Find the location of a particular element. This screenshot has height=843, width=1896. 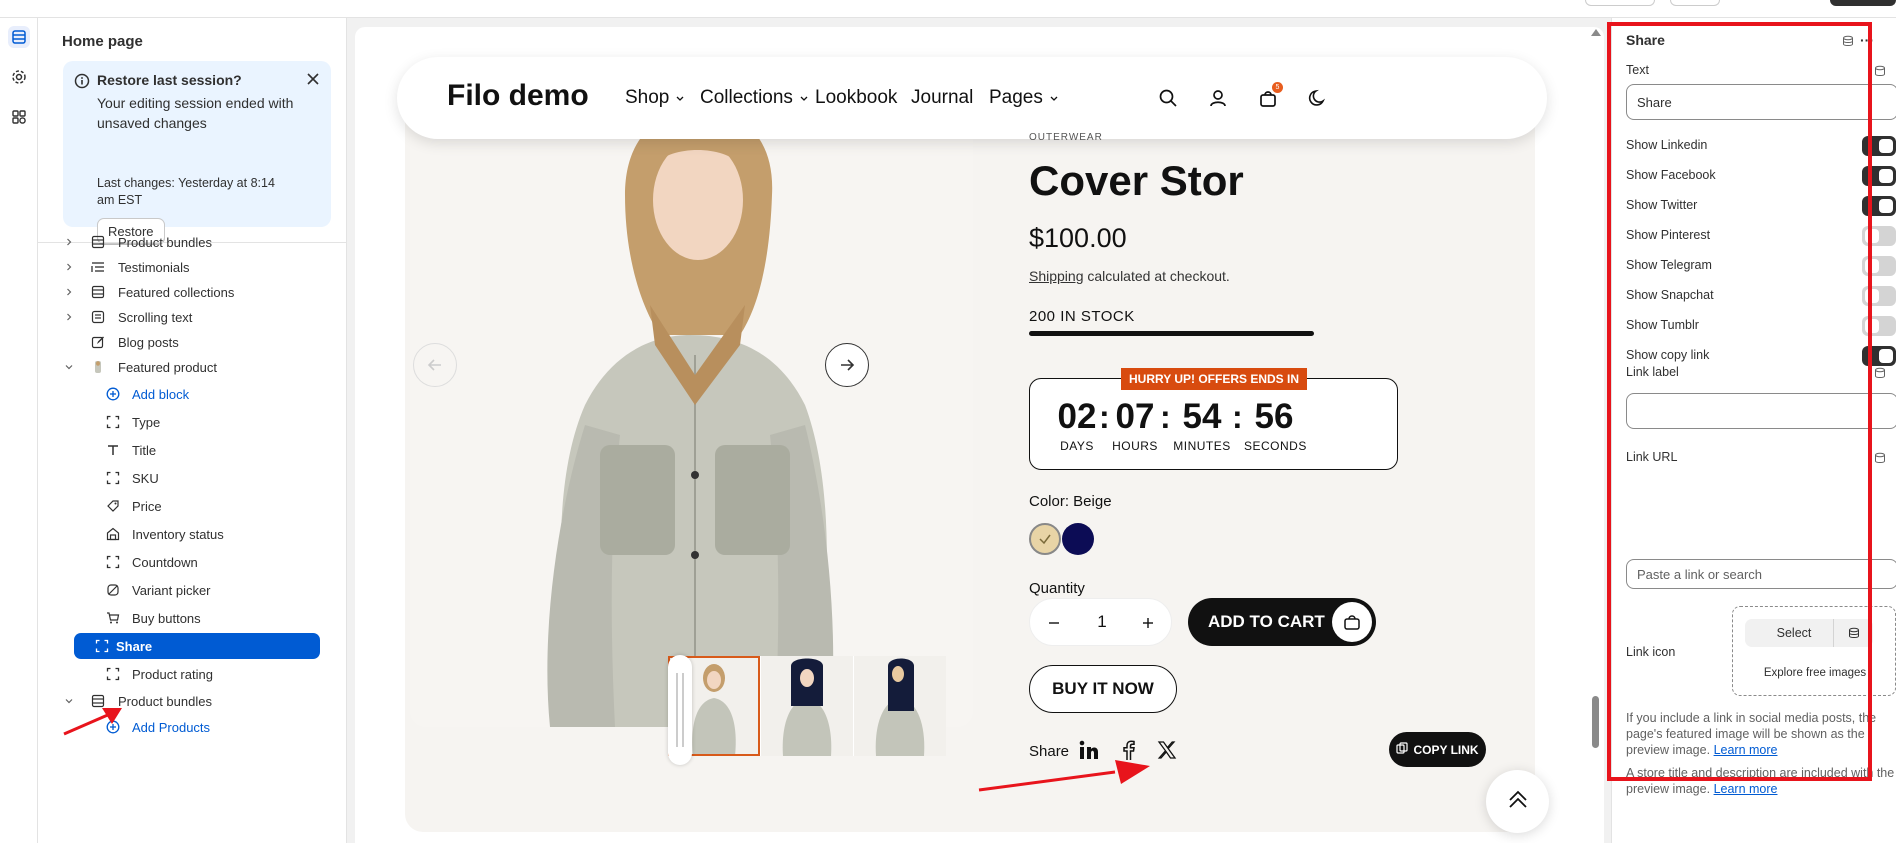

plus-icon is located at coordinates (1148, 623).